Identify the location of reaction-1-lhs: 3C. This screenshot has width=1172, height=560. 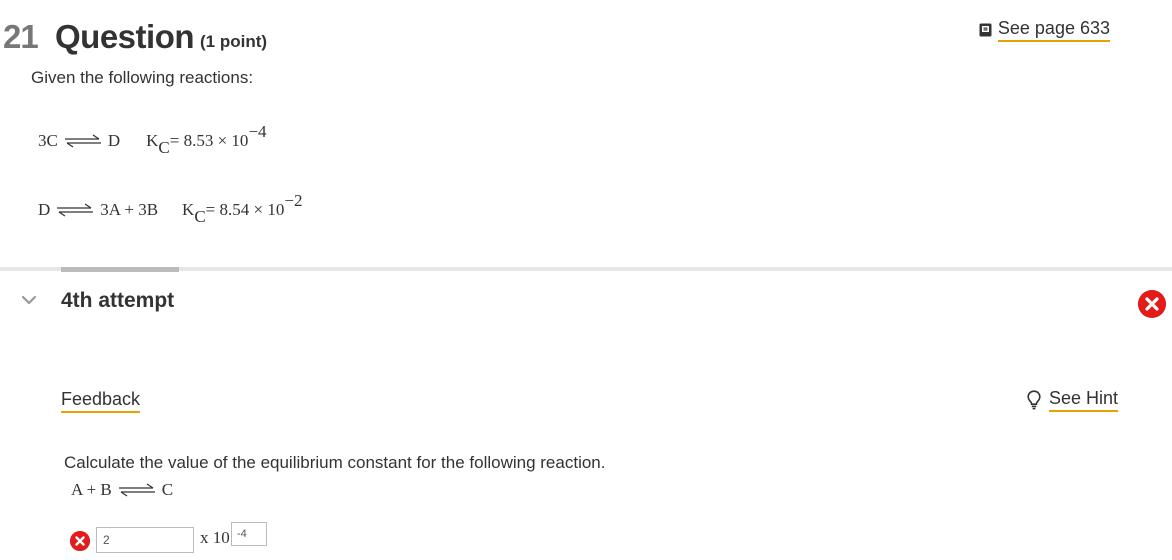
(48, 140).